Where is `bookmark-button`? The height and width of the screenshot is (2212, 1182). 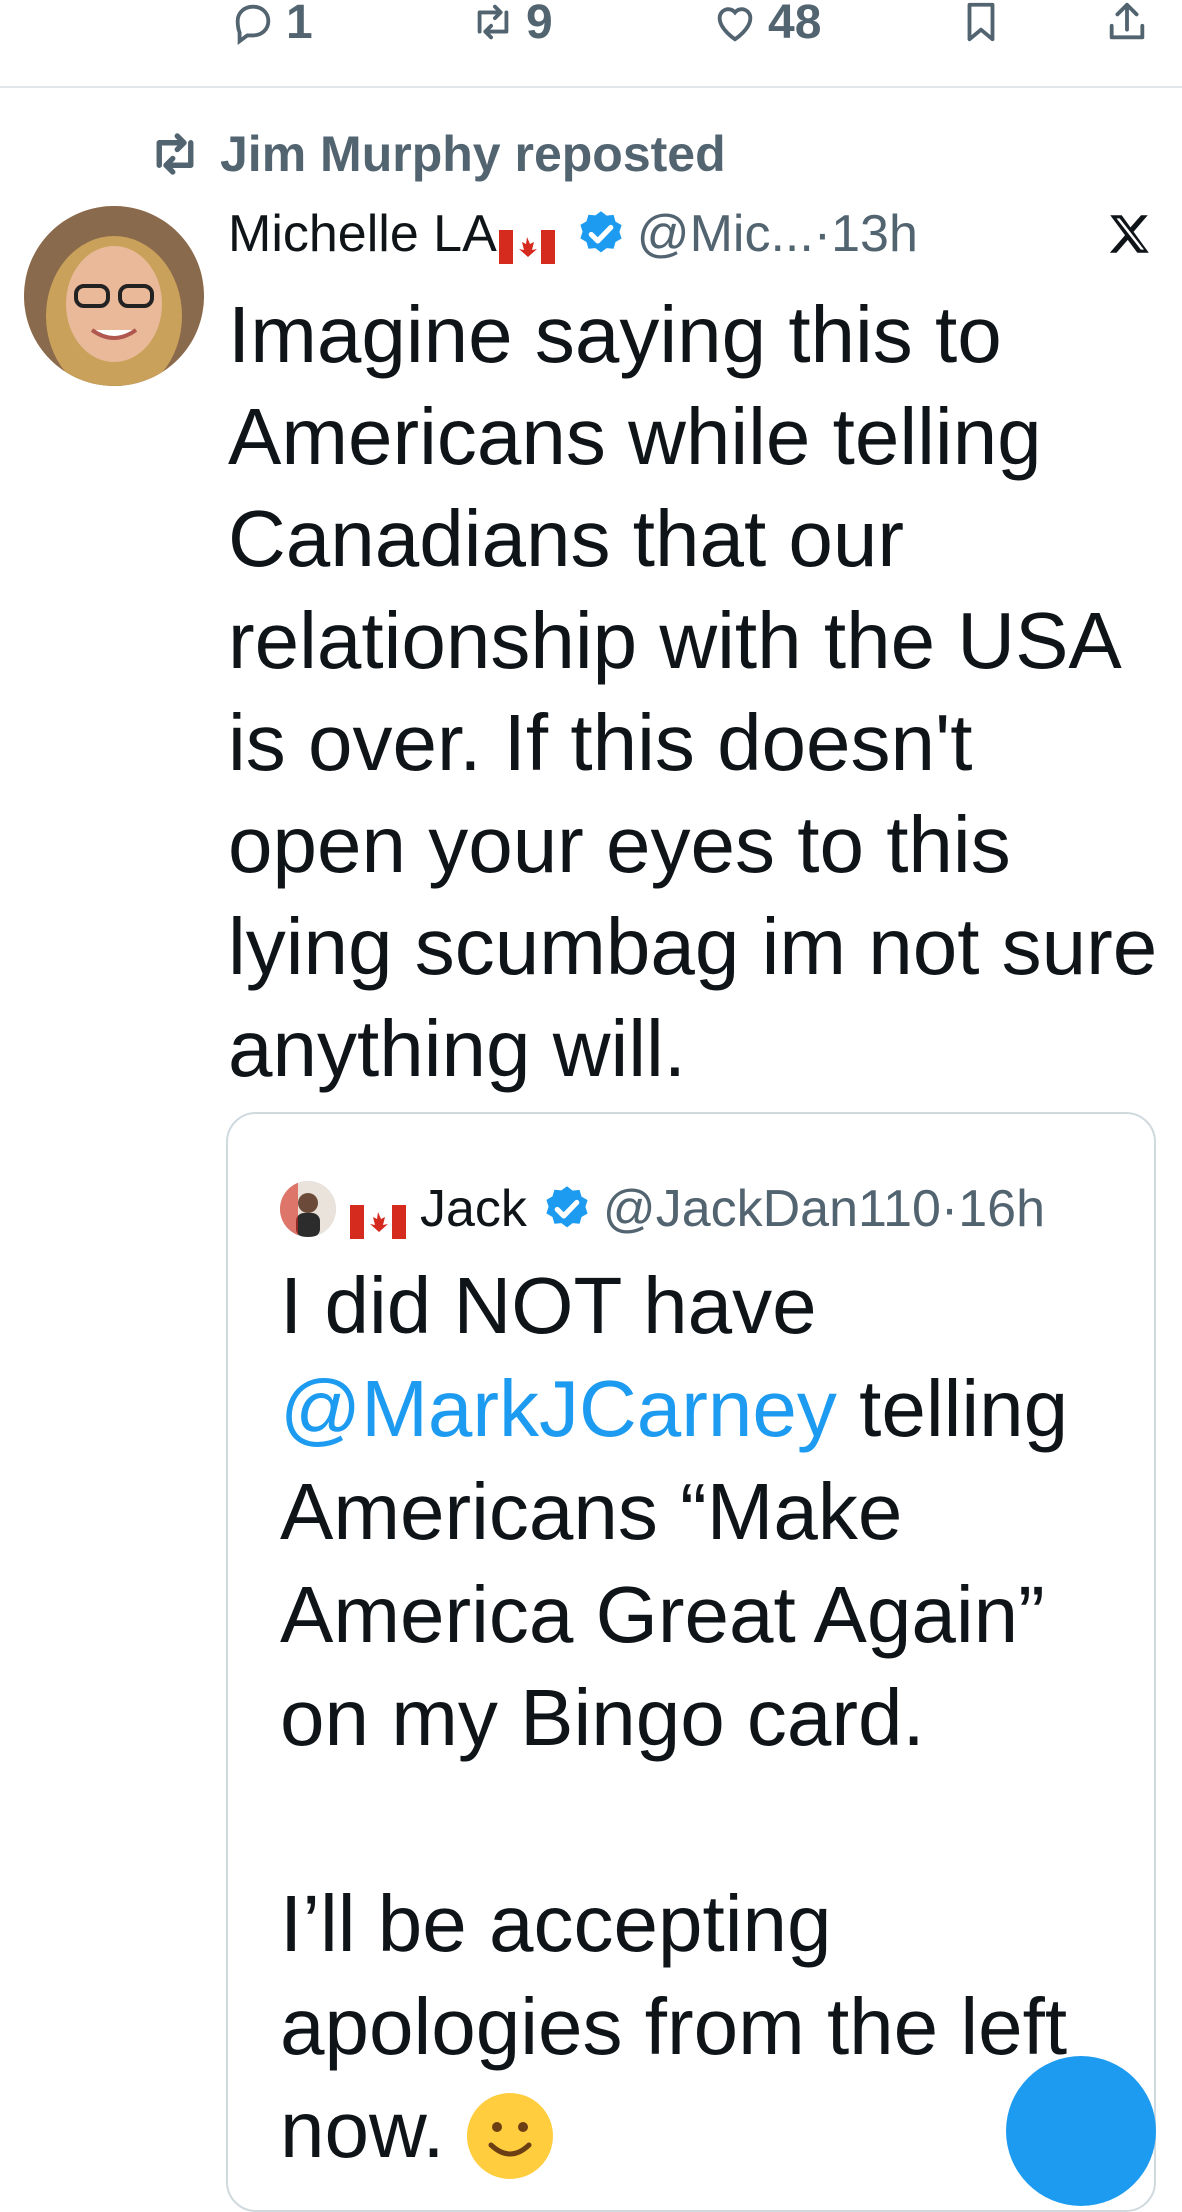 bookmark-button is located at coordinates (981, 22).